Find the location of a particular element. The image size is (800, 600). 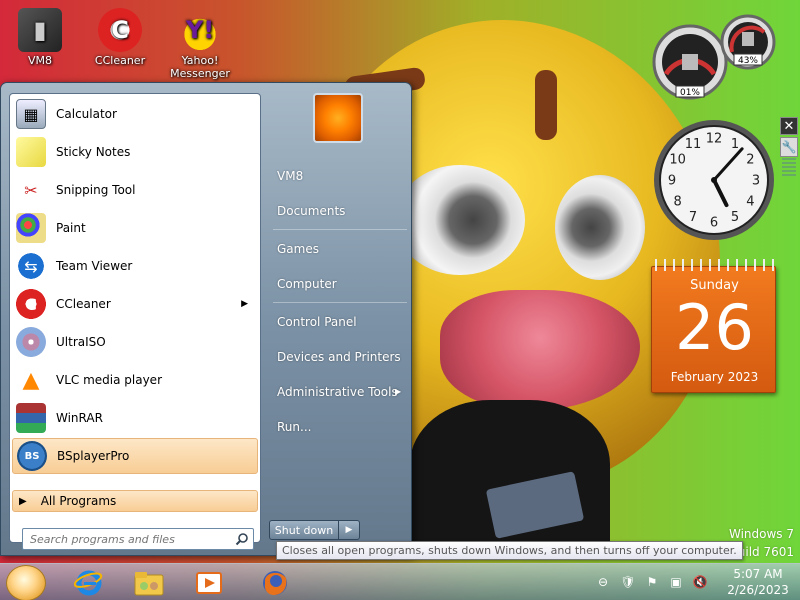

taskbar: ⊖ 🛡 ⚑ ▣ 🔇 5:07 AM 2/26/2023 is located at coordinates (400, 581).